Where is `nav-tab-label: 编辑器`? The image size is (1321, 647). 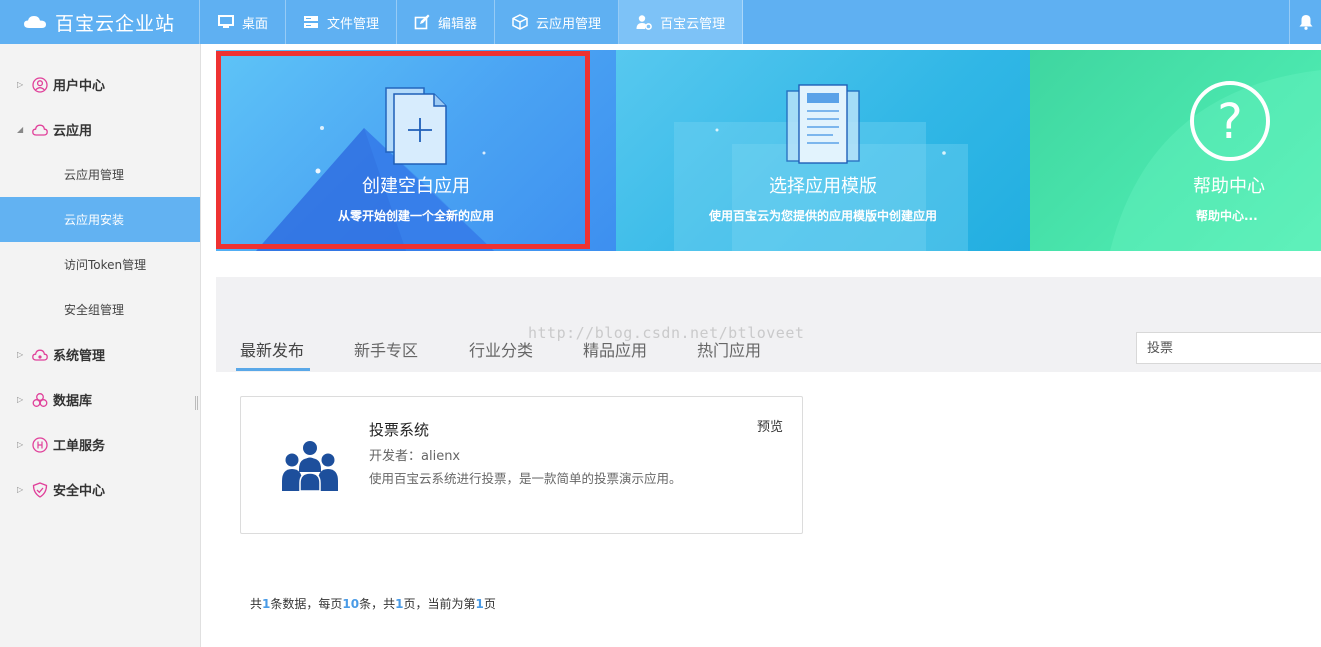
nav-tab-label: 编辑器 is located at coordinates (458, 24).